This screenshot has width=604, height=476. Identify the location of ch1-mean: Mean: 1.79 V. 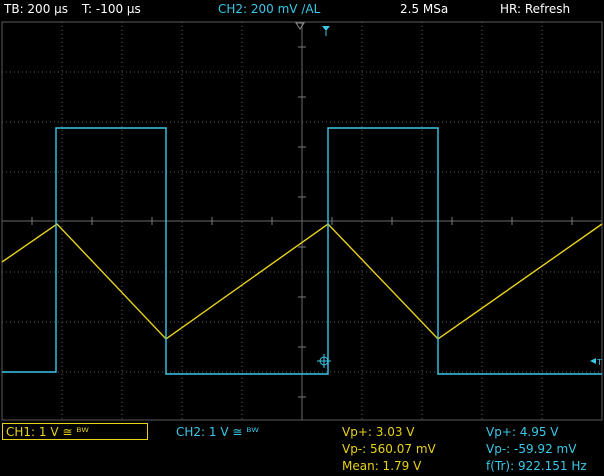
(382, 466).